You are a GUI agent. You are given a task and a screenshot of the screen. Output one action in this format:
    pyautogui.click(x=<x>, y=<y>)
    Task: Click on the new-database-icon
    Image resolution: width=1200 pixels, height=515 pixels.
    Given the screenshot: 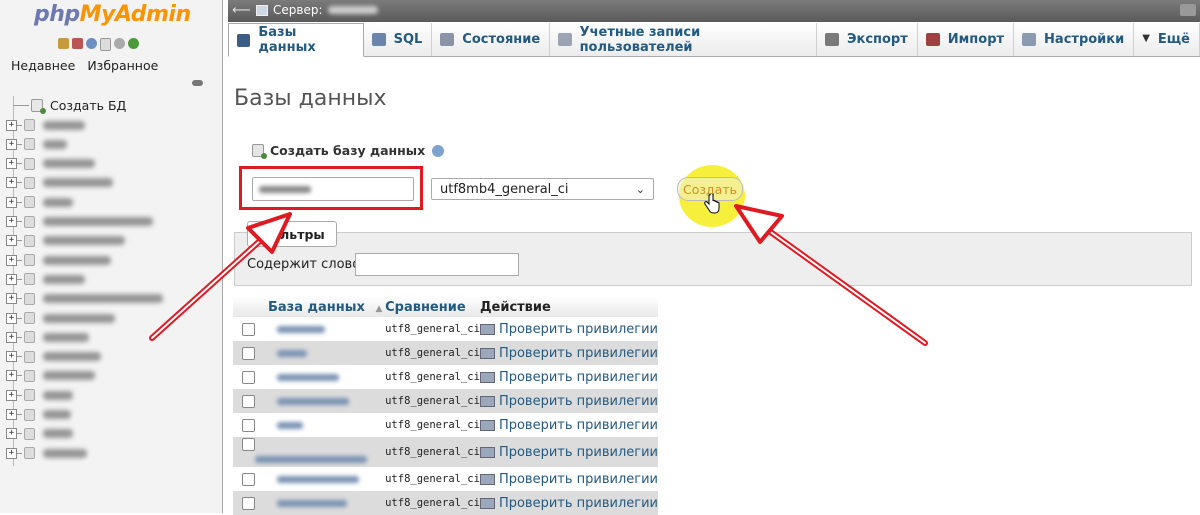 What is the action you would take?
    pyautogui.click(x=259, y=151)
    